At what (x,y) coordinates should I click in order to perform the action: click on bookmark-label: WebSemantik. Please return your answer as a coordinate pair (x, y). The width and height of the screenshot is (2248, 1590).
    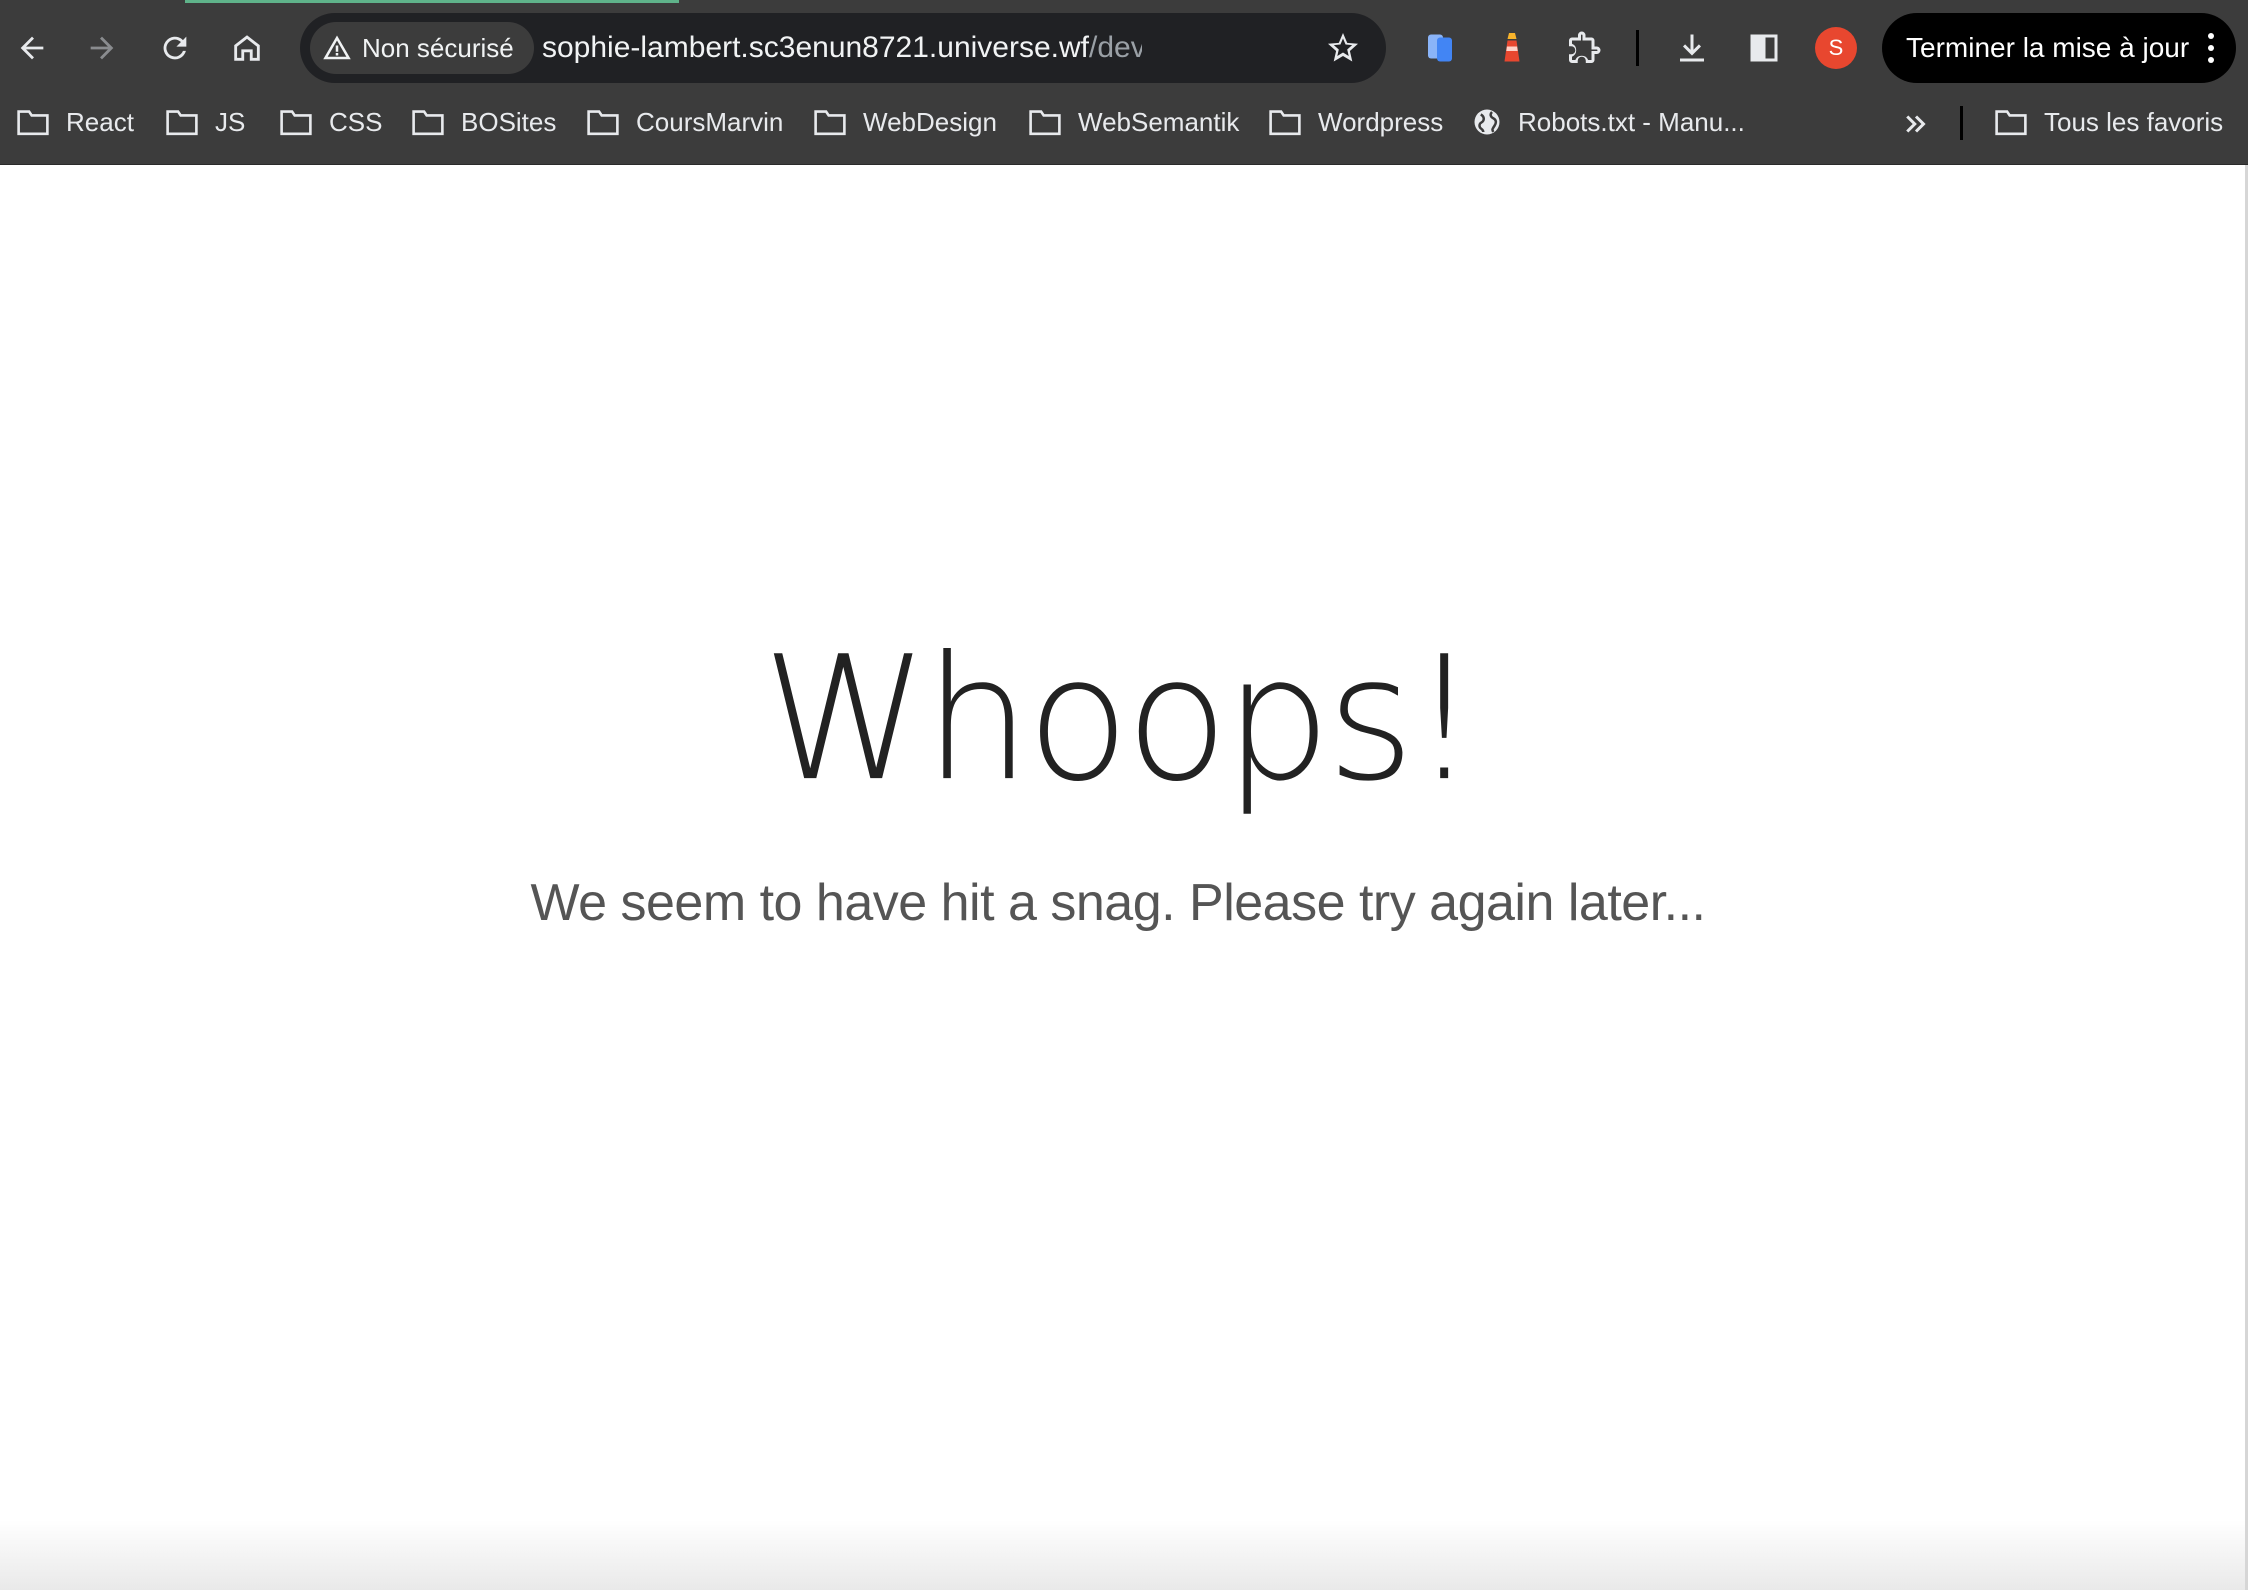
    Looking at the image, I should click on (1159, 121).